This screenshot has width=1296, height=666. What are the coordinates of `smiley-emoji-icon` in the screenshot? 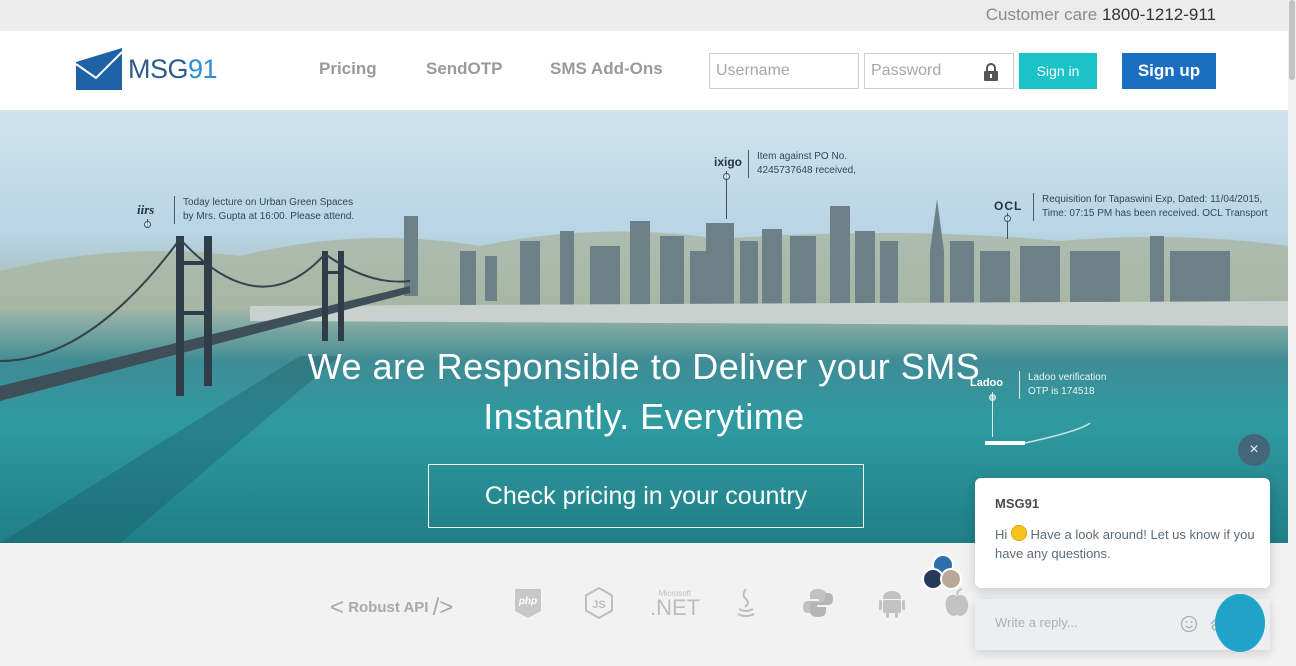 It's located at (1018, 533).